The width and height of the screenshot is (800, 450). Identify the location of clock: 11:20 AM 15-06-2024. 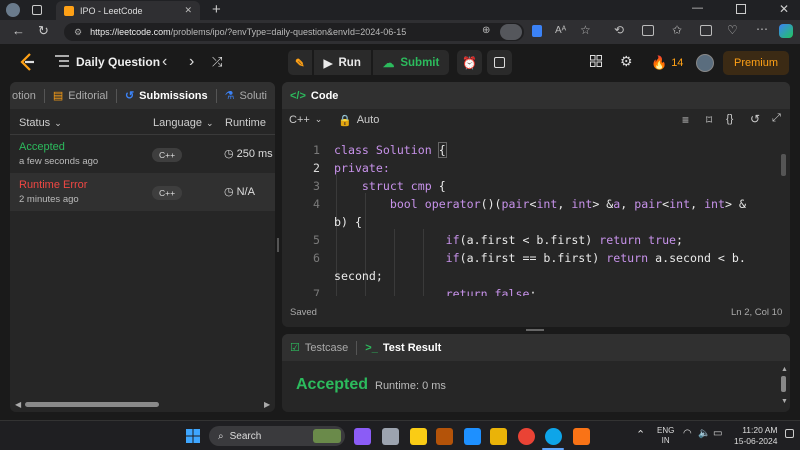
(755, 436).